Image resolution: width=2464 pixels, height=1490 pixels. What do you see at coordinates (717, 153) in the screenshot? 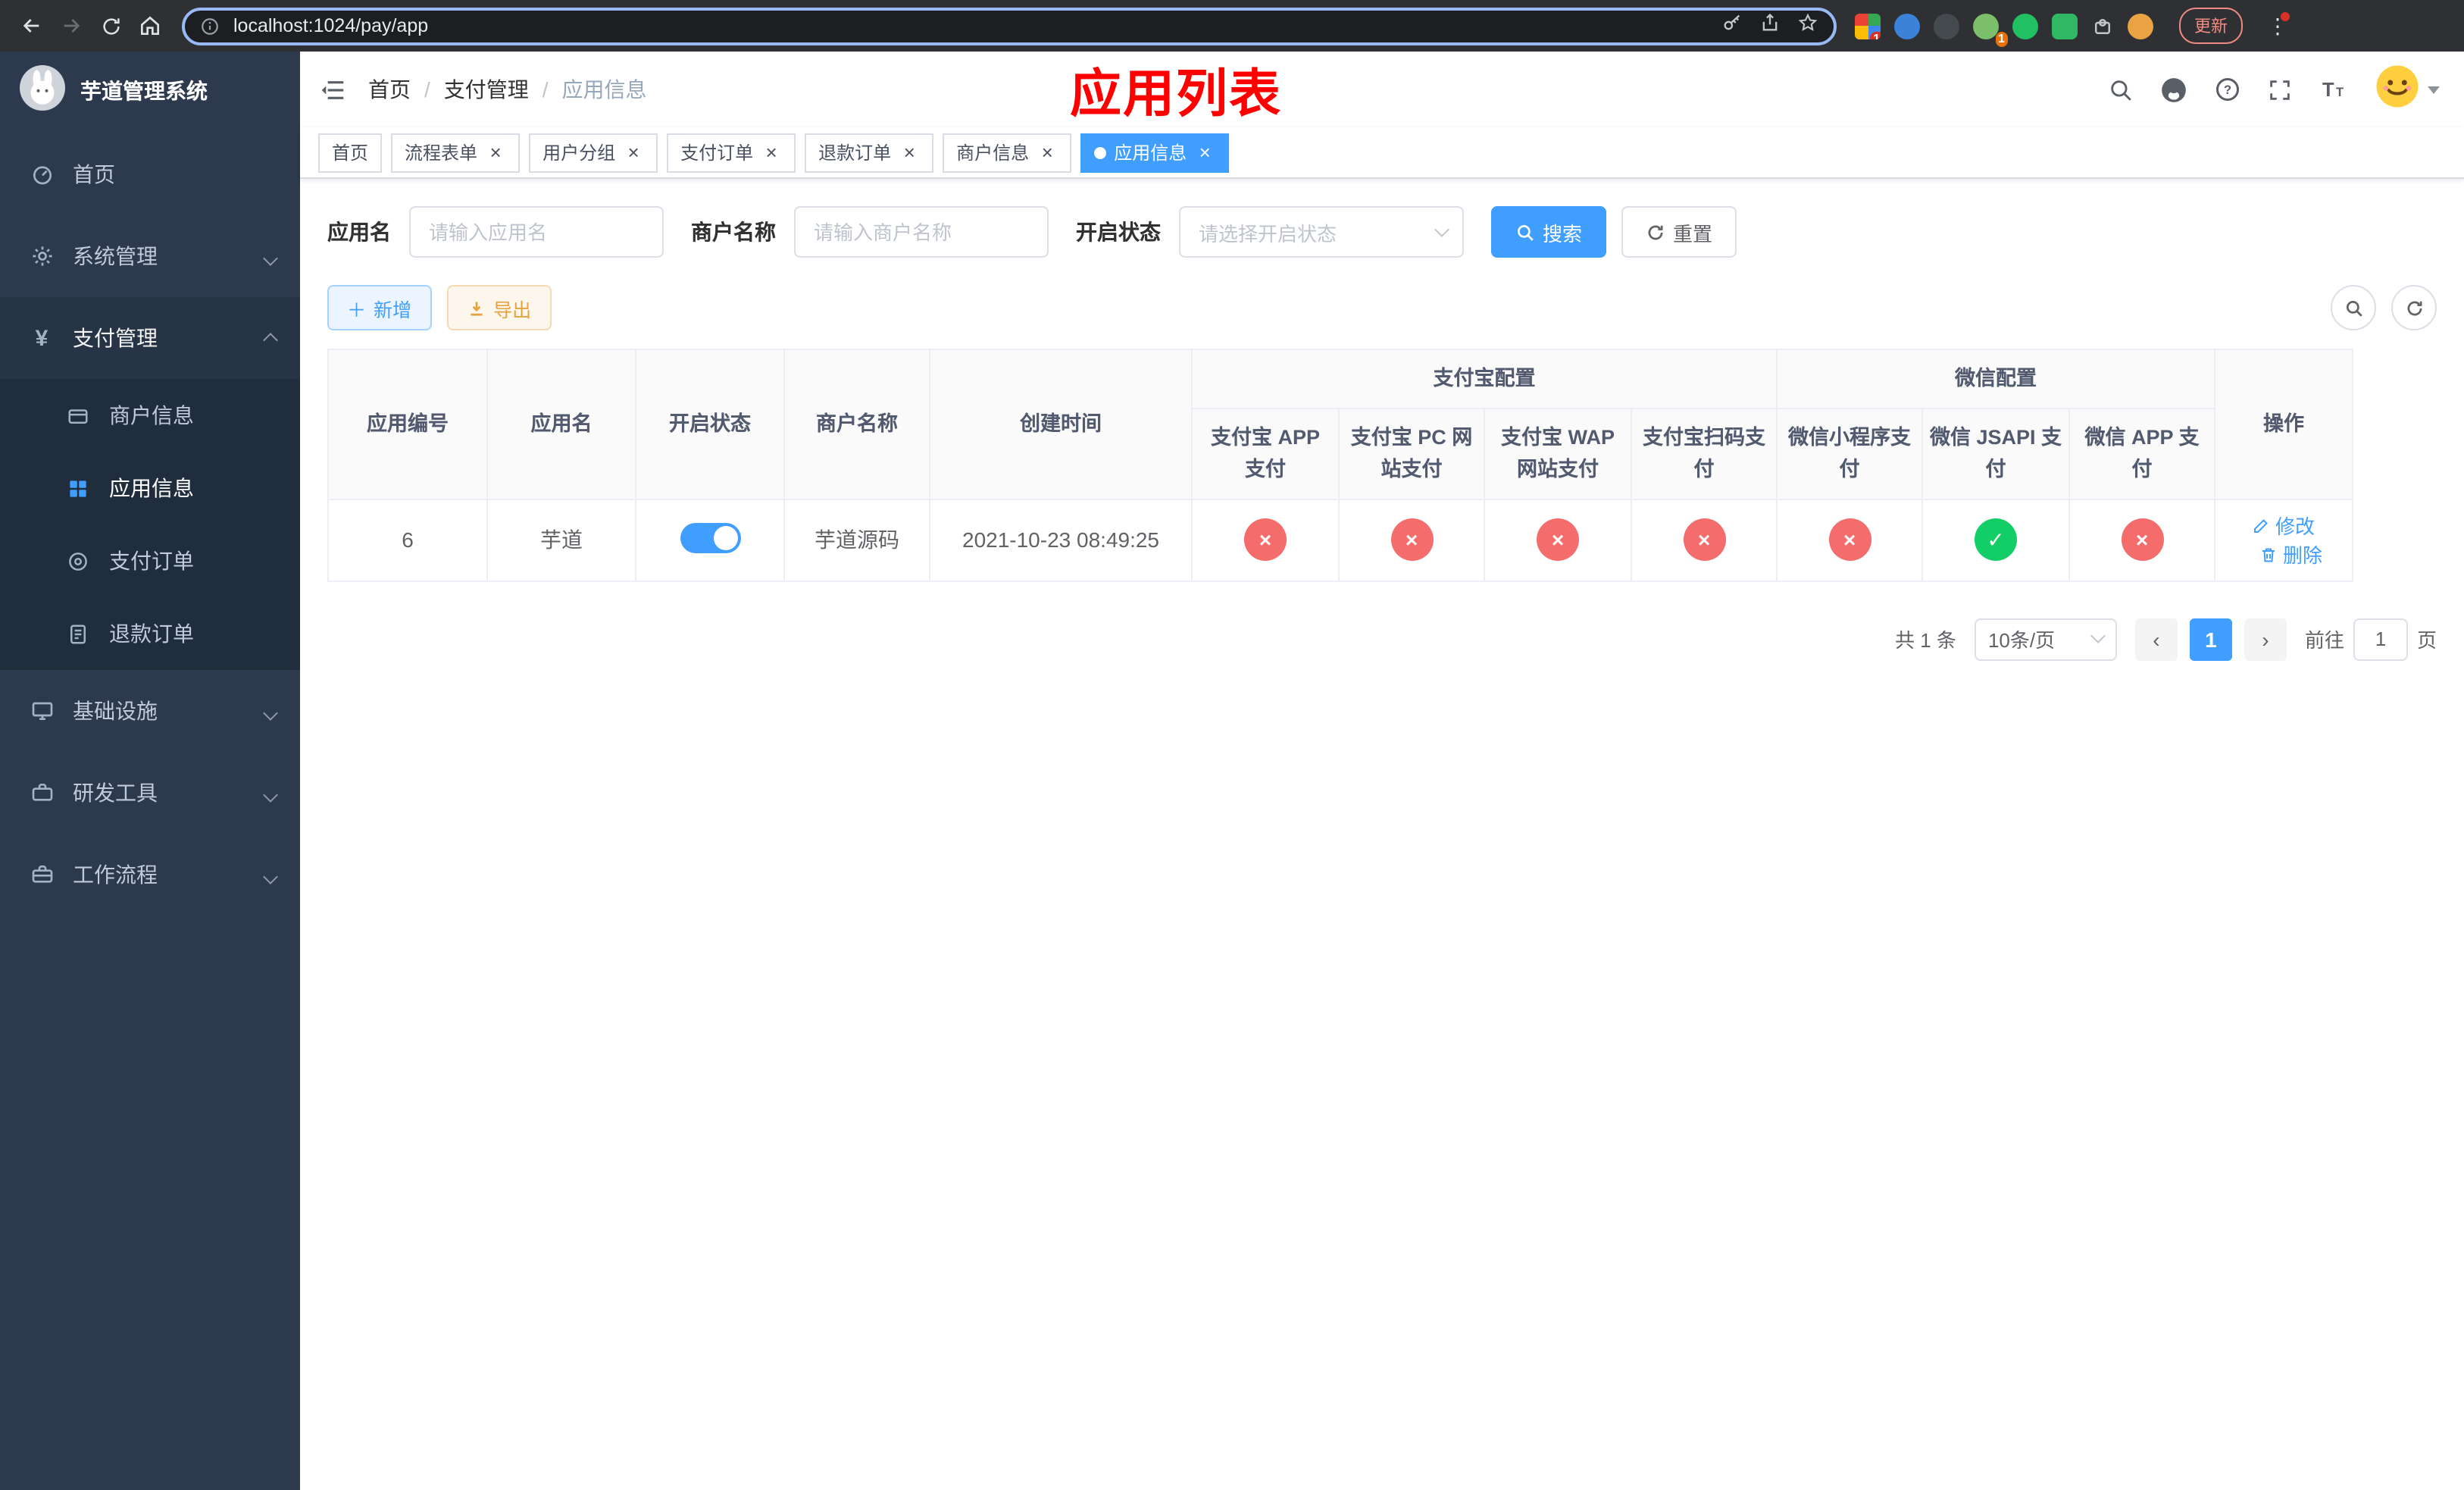
I see `tab-label: 支付订单` at bounding box center [717, 153].